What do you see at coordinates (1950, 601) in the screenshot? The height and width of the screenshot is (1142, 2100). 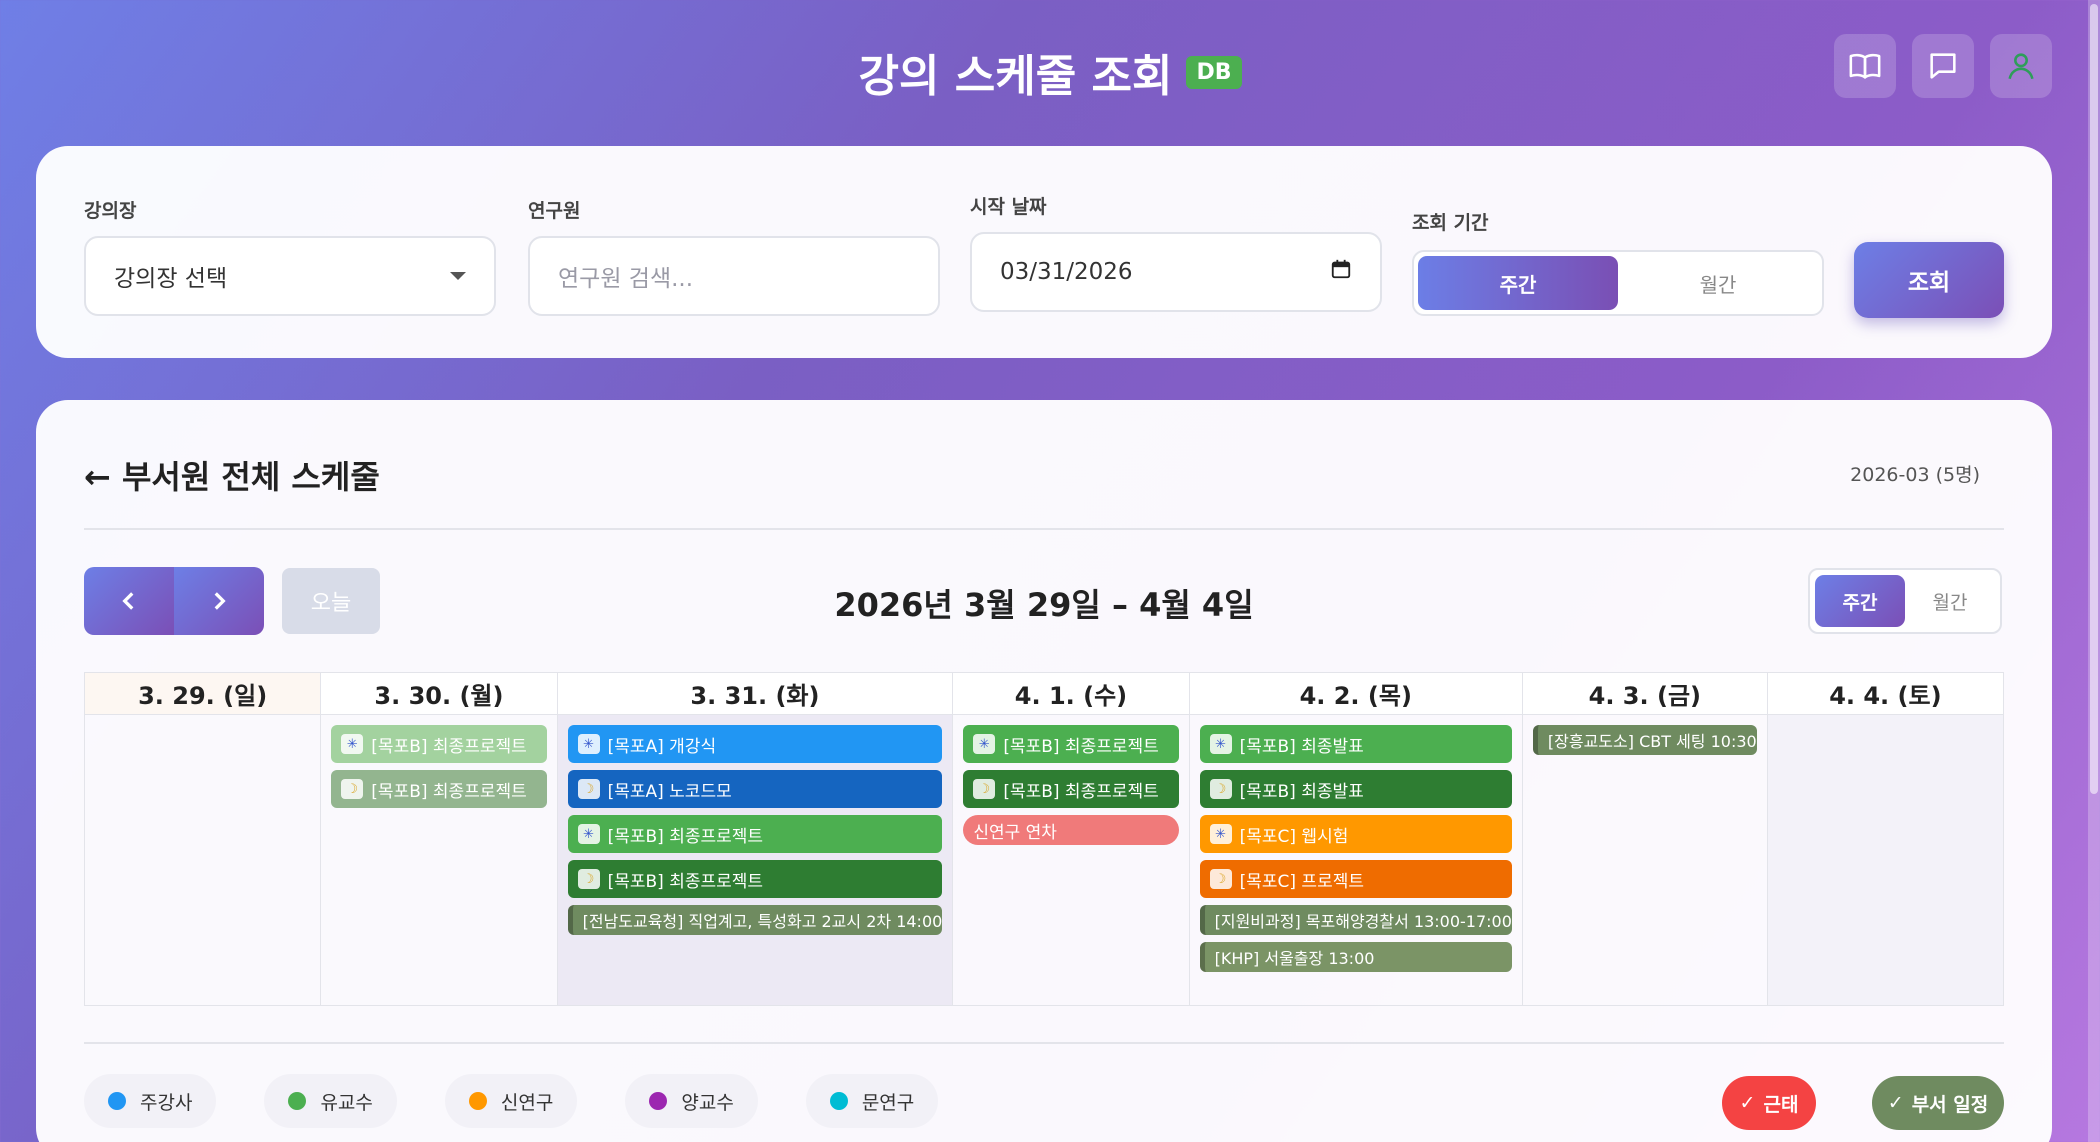 I see `view-monthly-button: 월간` at bounding box center [1950, 601].